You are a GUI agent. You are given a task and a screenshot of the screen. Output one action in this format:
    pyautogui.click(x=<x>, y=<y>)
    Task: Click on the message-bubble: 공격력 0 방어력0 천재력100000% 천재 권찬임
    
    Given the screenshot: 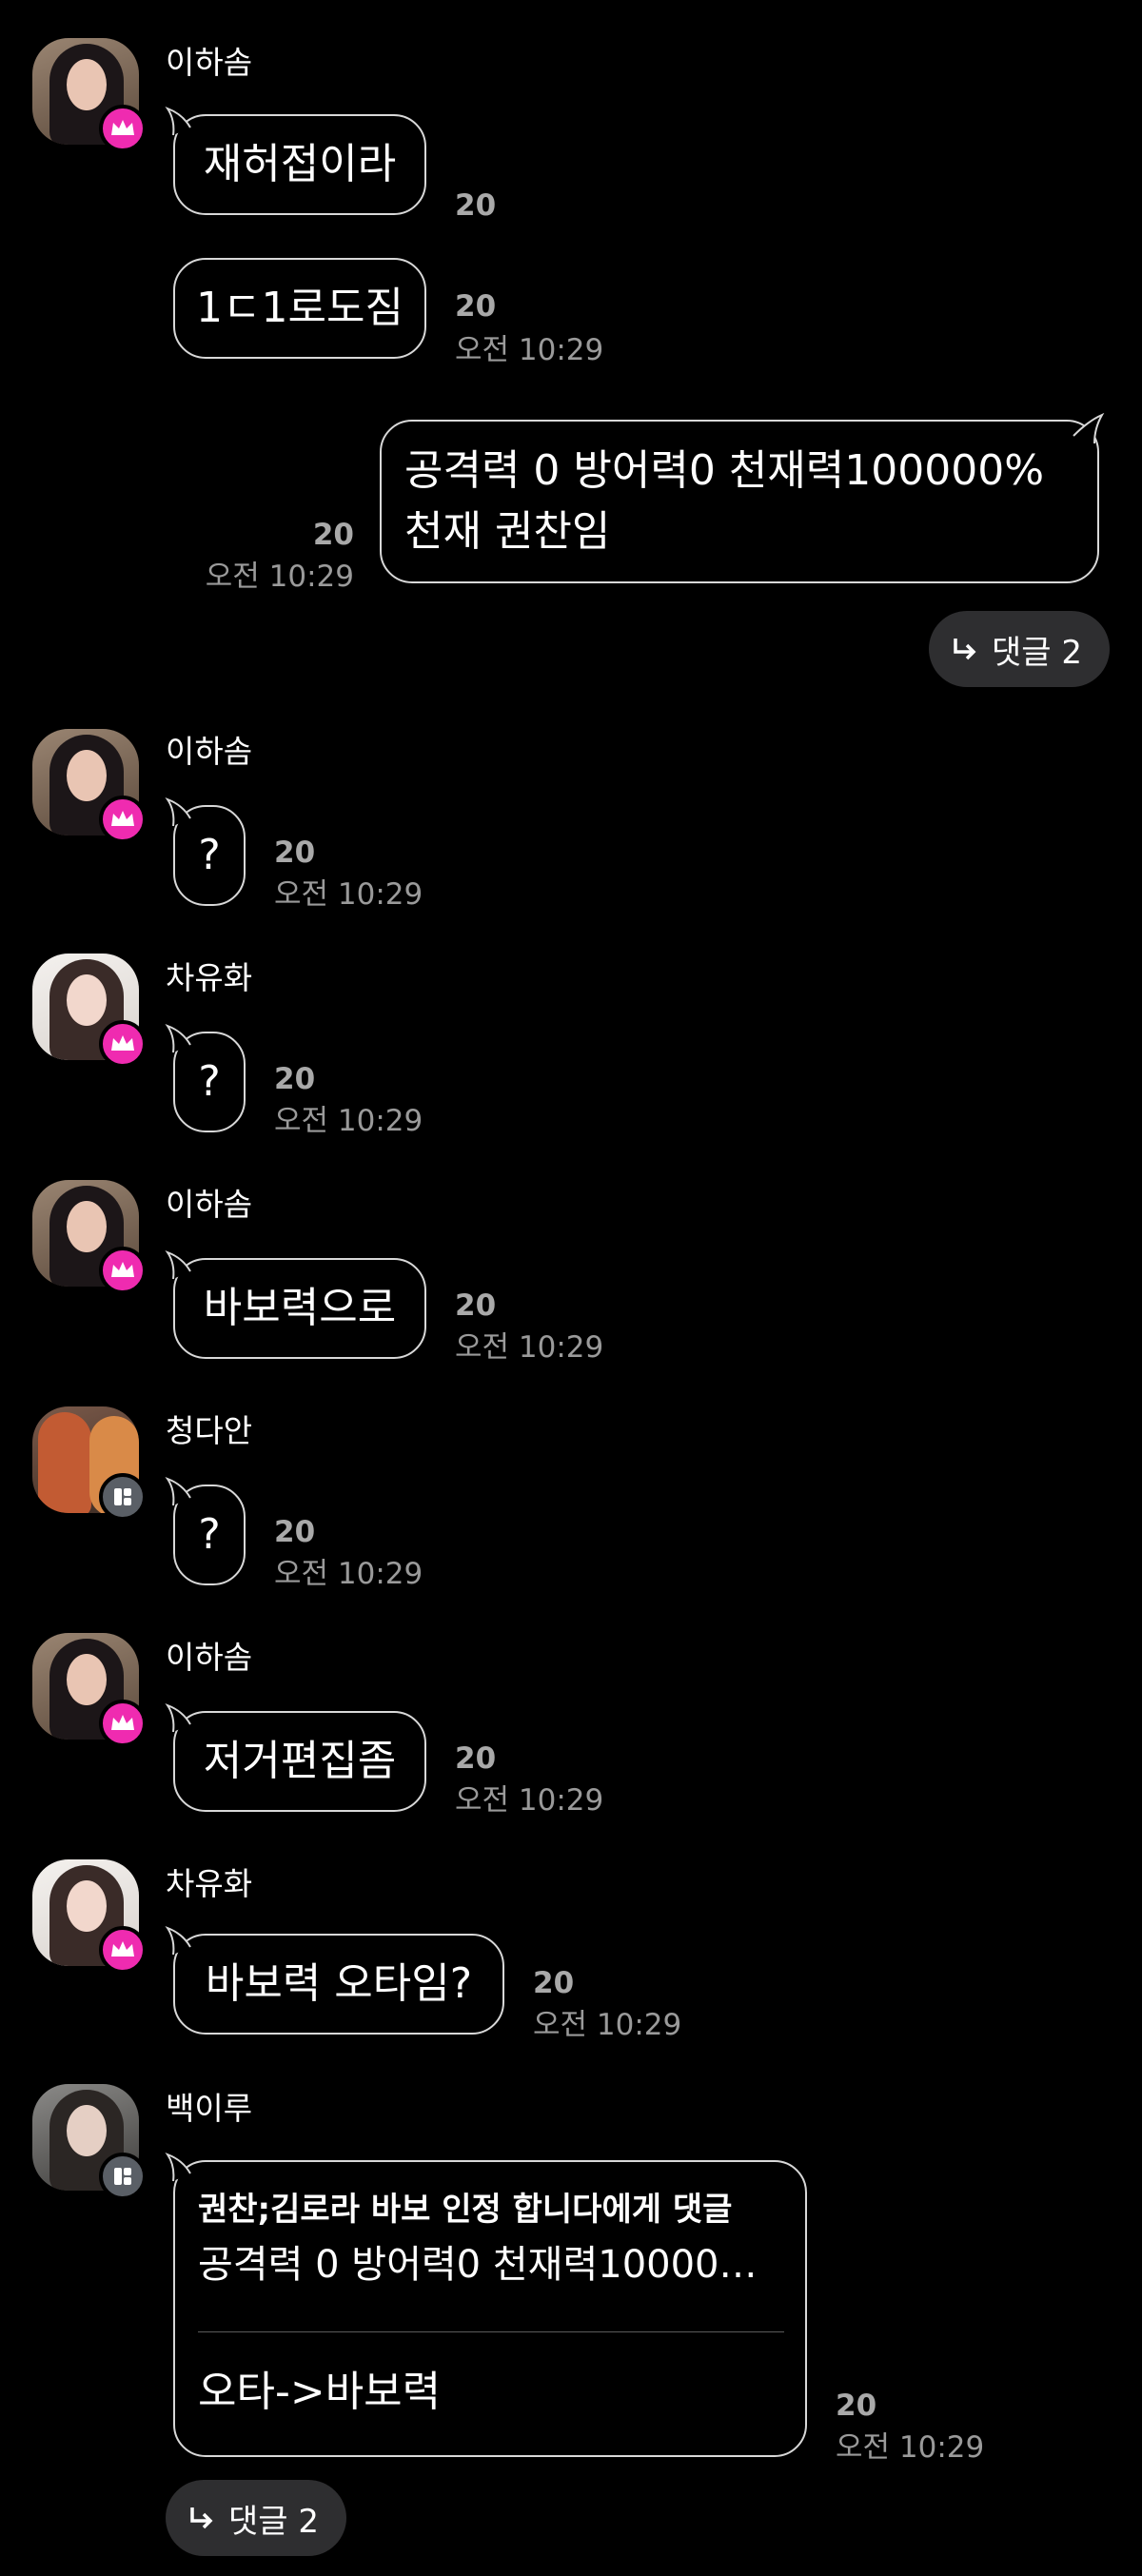 What is the action you would take?
    pyautogui.click(x=739, y=501)
    